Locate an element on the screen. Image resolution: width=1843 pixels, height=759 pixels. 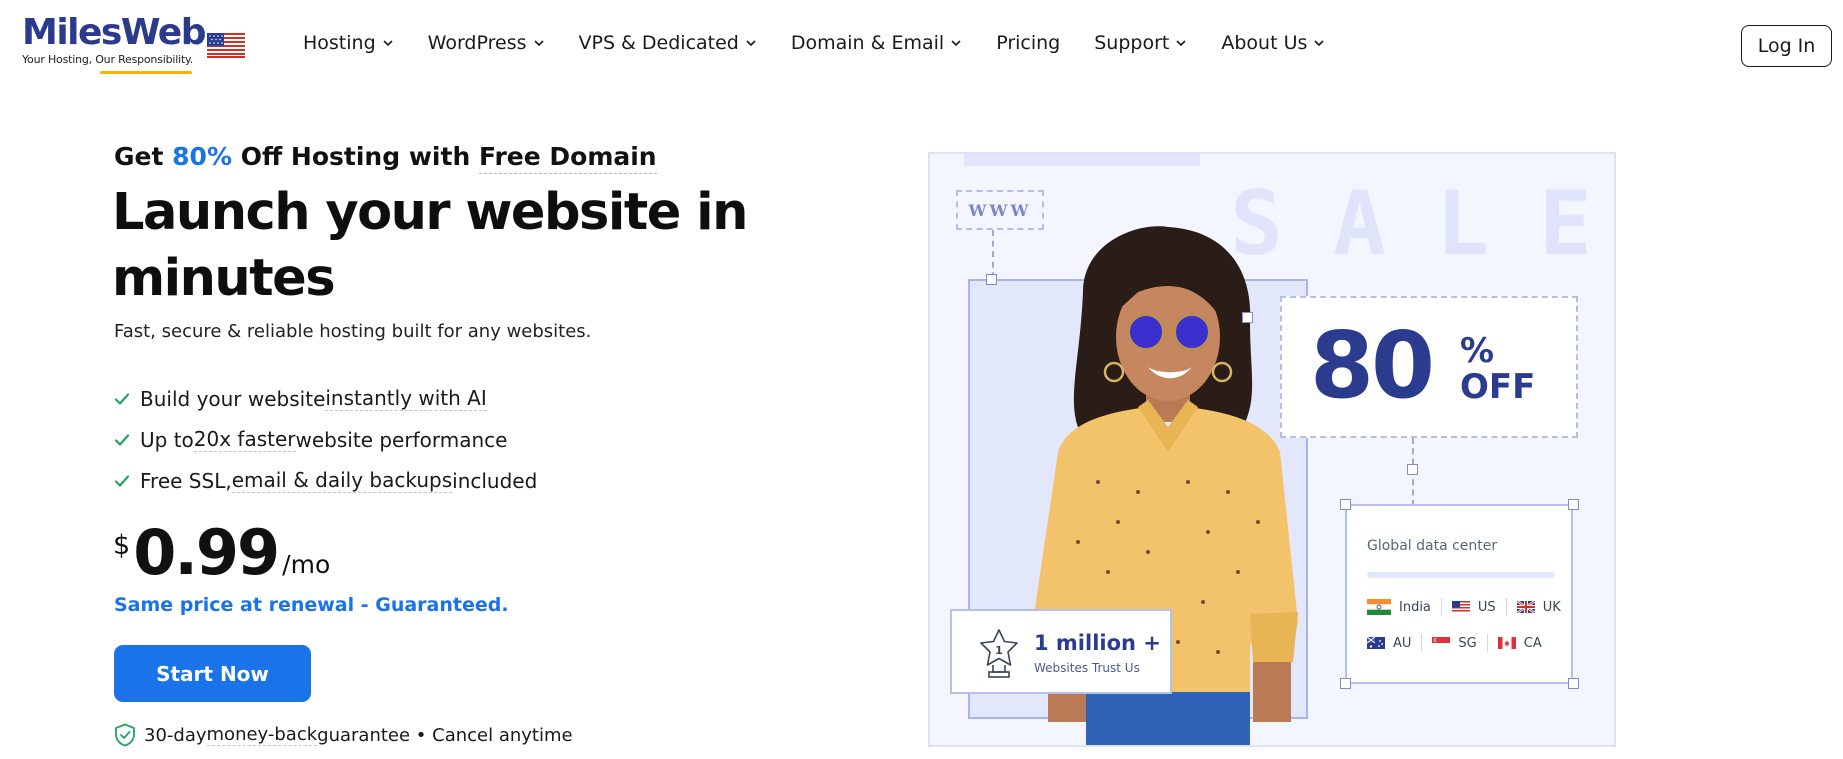
brand-name: MilesWeb is located at coordinates (114, 32).